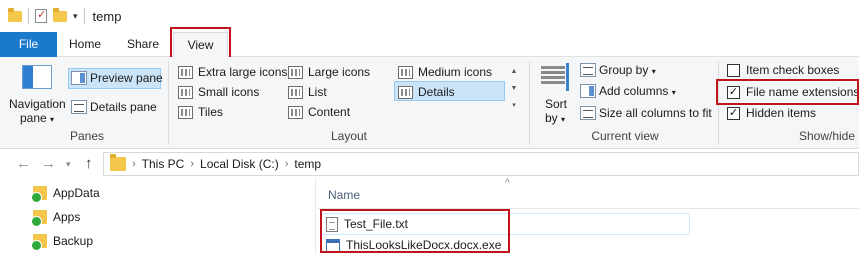 The image size is (859, 254). Describe the element at coordinates (107, 16) in the screenshot. I see `window-title: temp` at that location.